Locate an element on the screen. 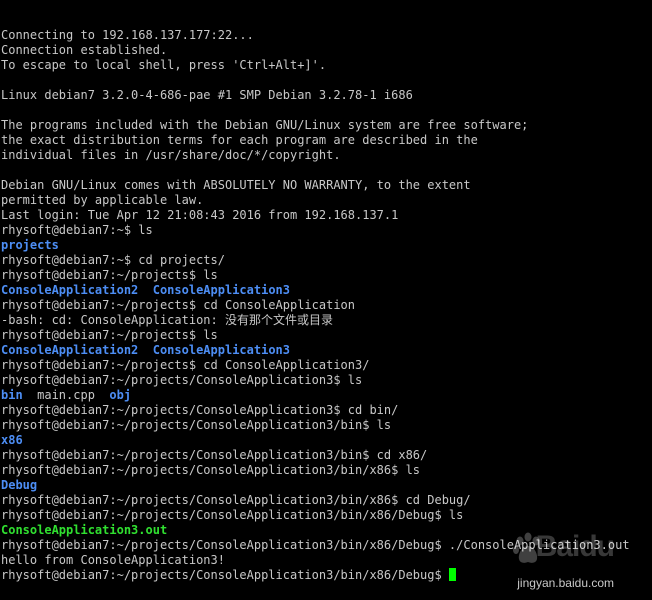 The image size is (652, 600). terminal-text: Connection established. is located at coordinates (84, 50).